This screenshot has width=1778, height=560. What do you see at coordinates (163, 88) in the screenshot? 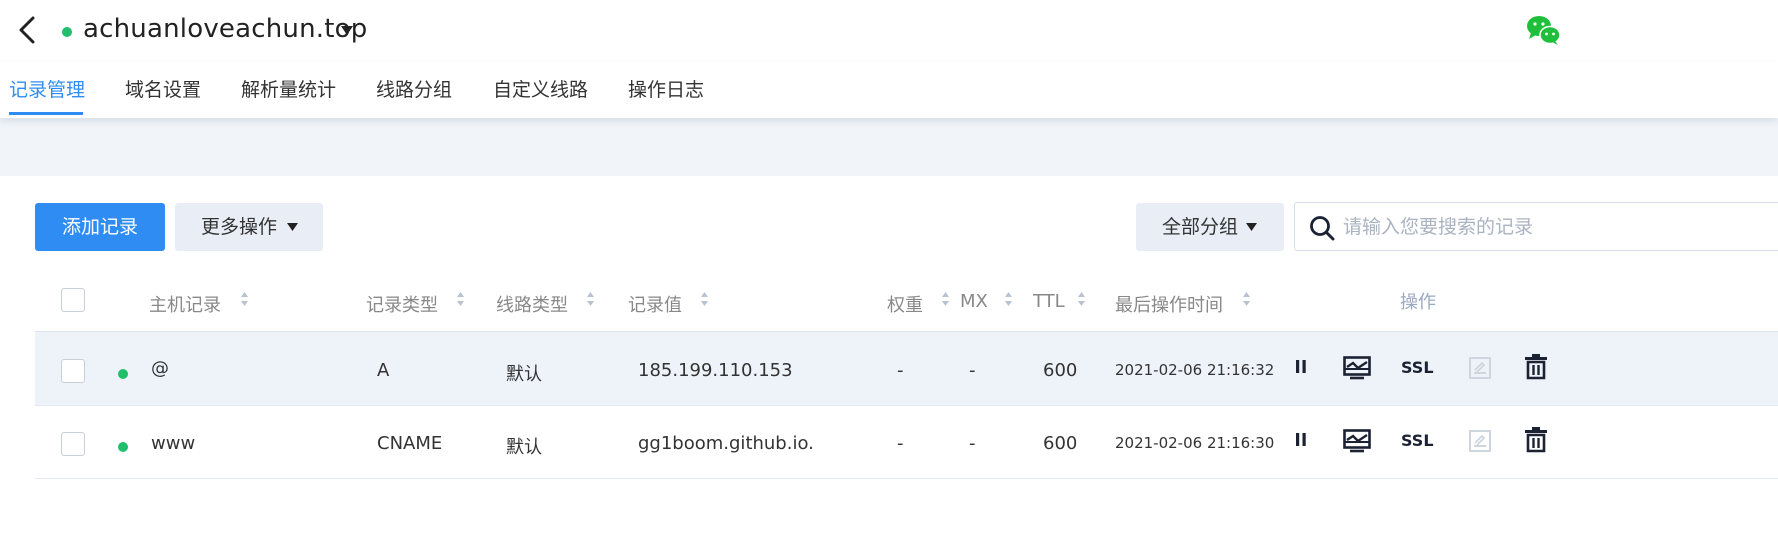
I see `tab-domain-settings: 域名设置` at bounding box center [163, 88].